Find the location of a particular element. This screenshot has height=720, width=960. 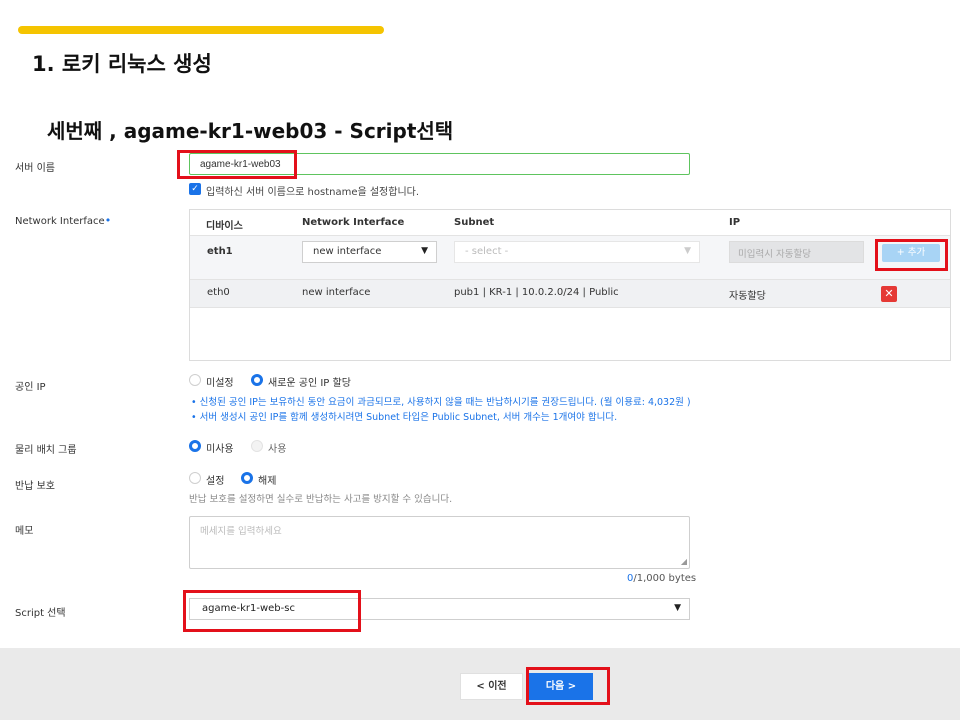

script-select-value: agame-kr1-web-sc is located at coordinates (248, 608).